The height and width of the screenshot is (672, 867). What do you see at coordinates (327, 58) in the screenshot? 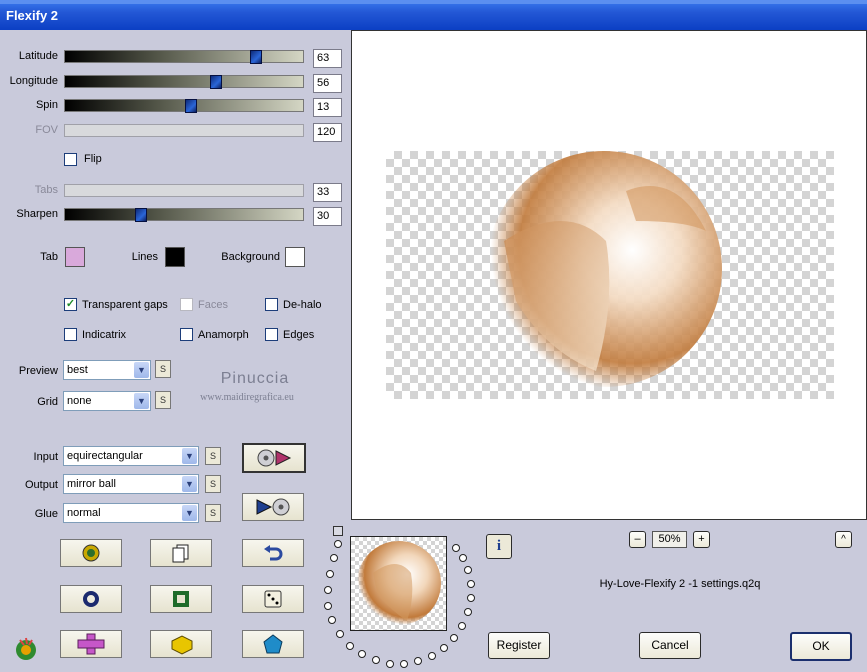
I see `latitude-value: 63` at bounding box center [327, 58].